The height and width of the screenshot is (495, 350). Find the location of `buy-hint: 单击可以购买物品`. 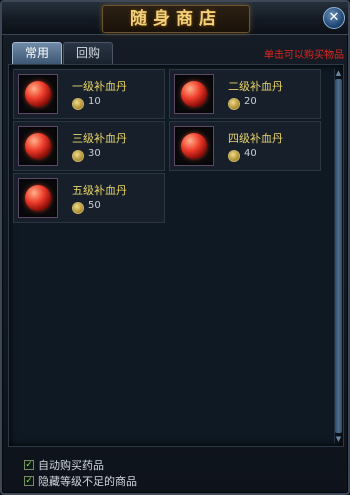

buy-hint: 单击可以购买物品 is located at coordinates (304, 55).